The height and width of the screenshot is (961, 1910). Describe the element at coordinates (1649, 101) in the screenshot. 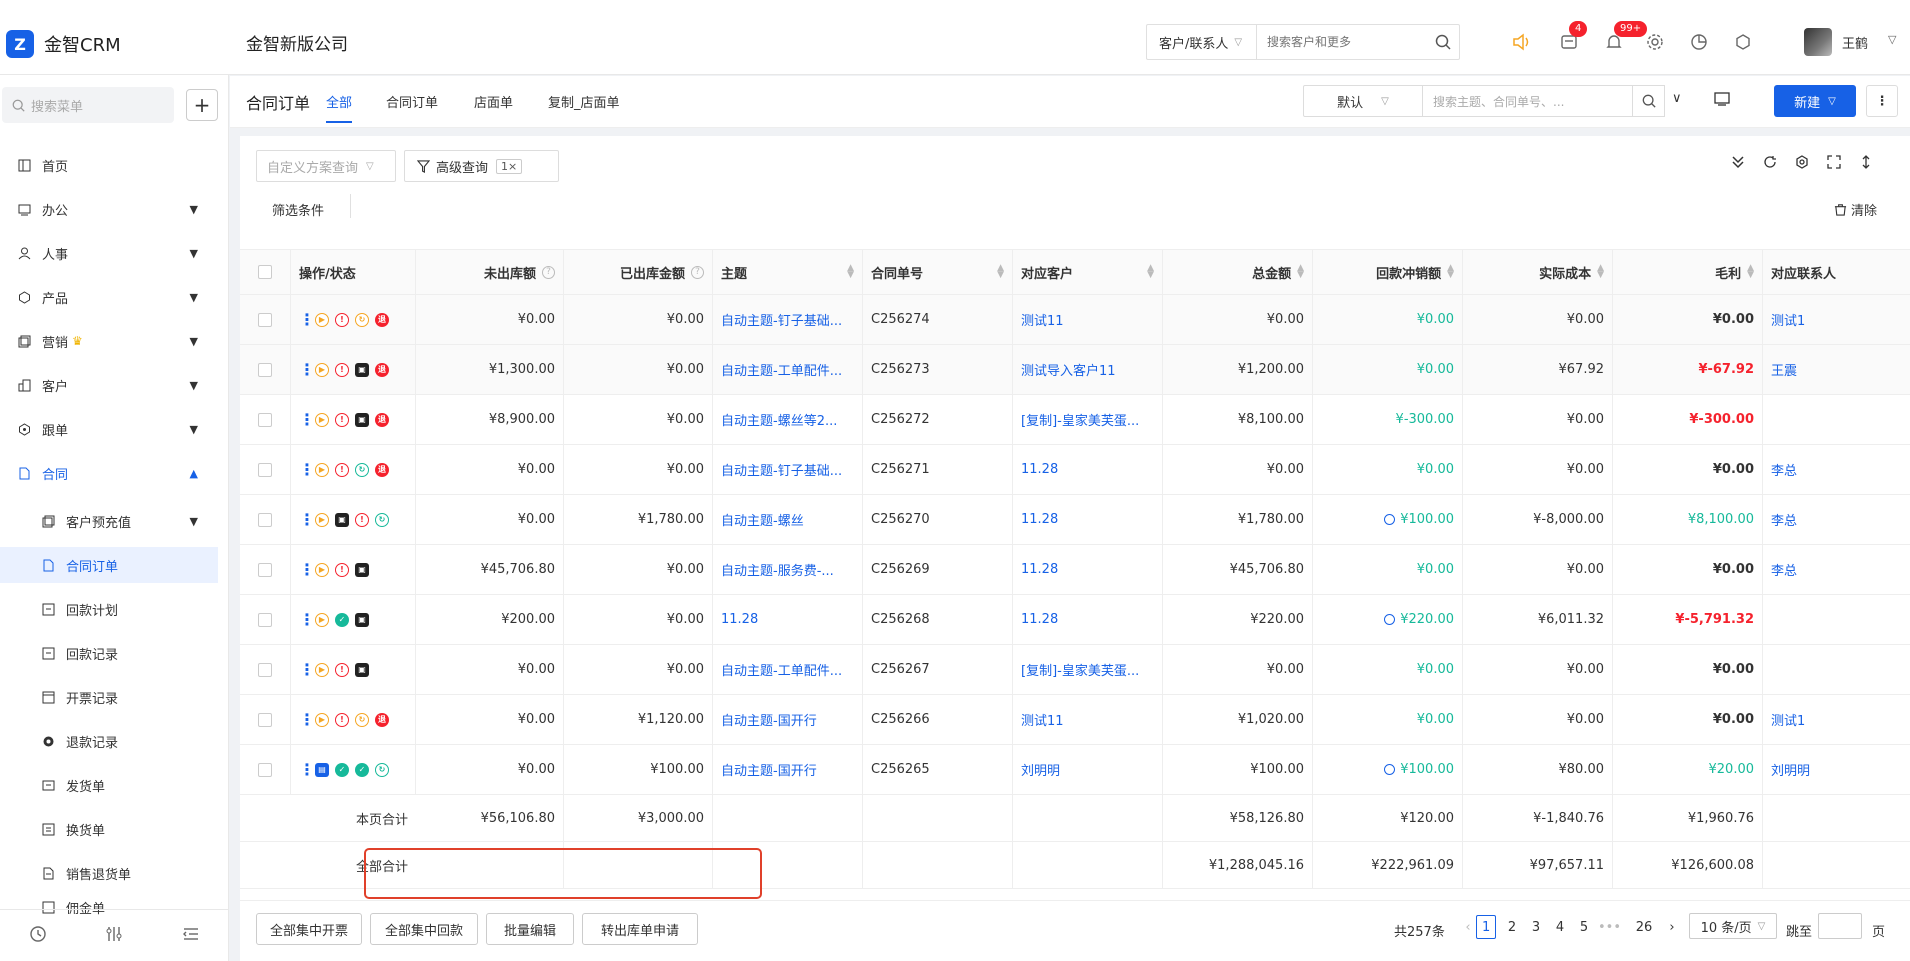

I see `search-icon` at that location.